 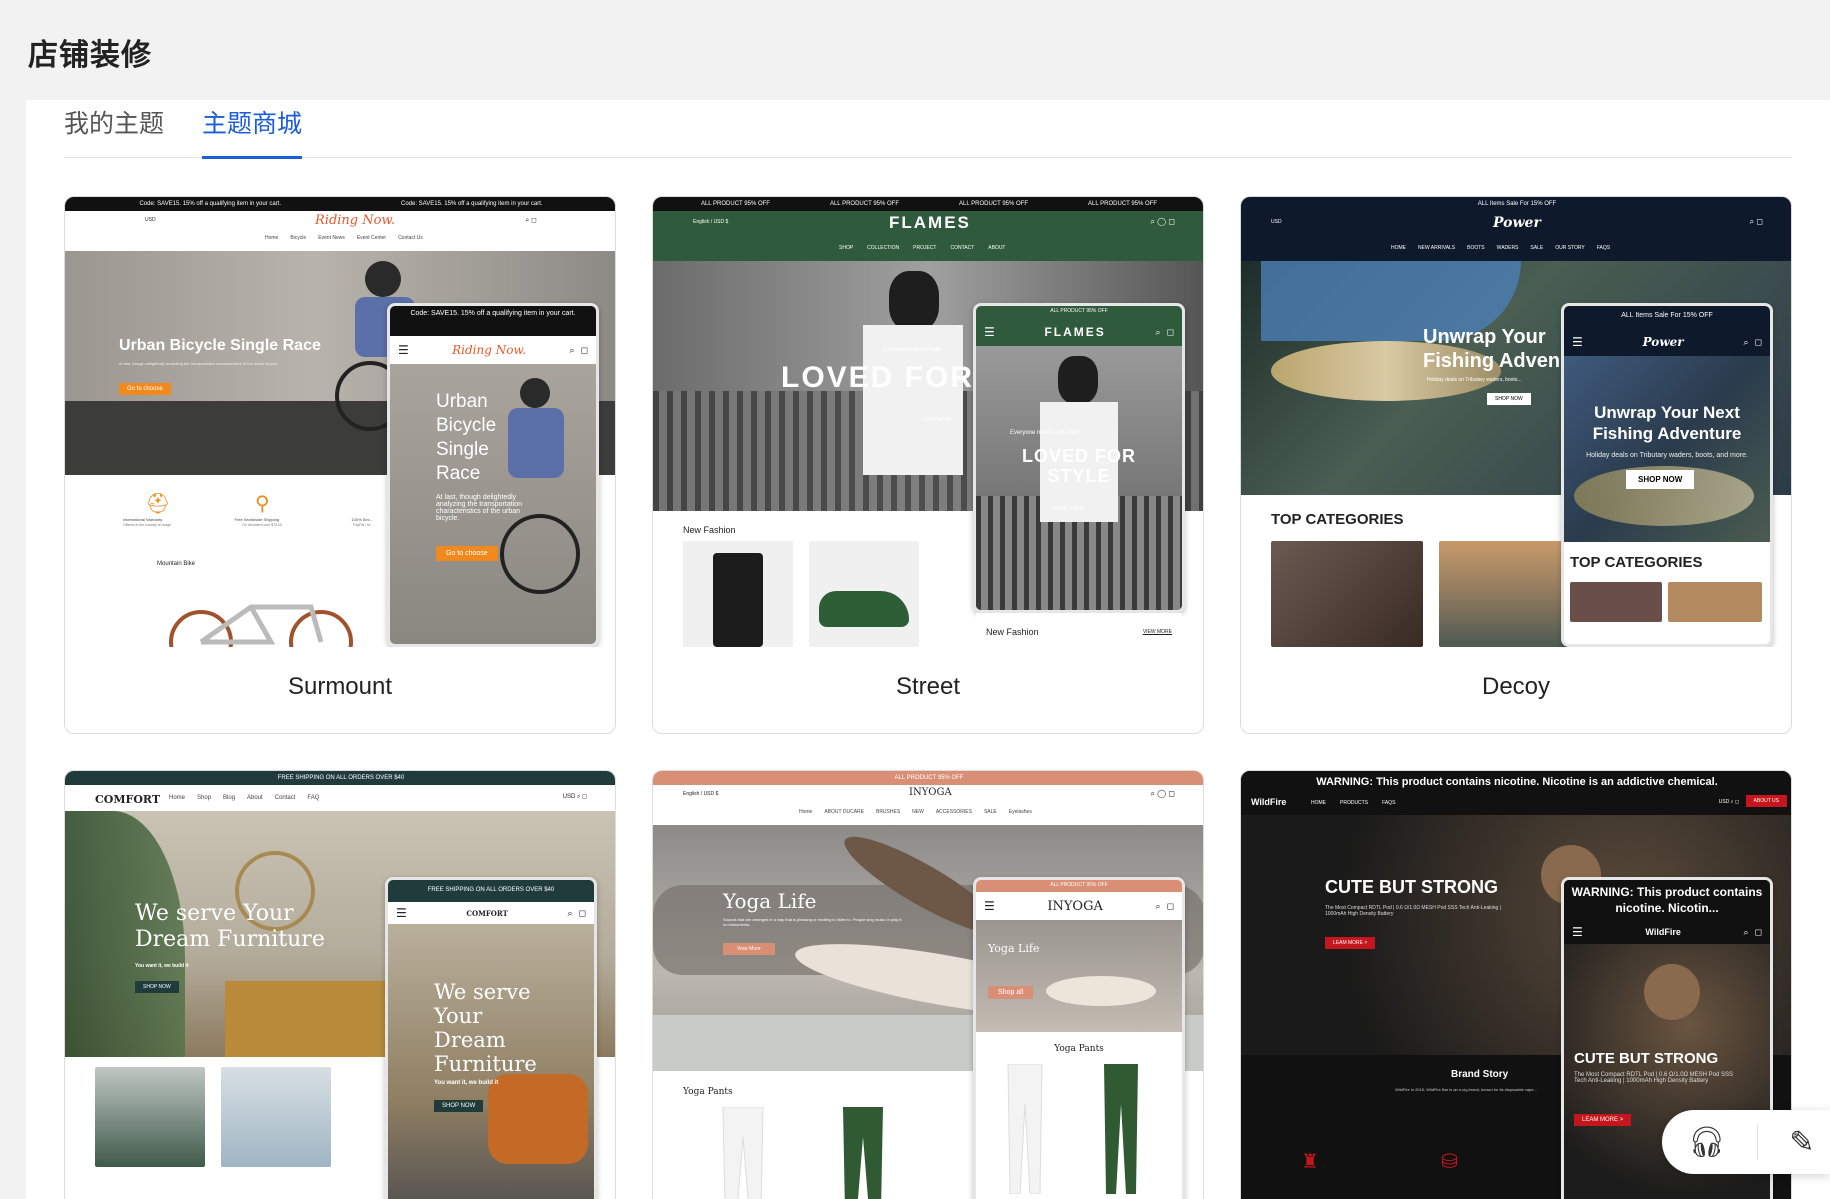 What do you see at coordinates (1480, 1074) in the screenshot?
I see `section-title: Brand Story` at bounding box center [1480, 1074].